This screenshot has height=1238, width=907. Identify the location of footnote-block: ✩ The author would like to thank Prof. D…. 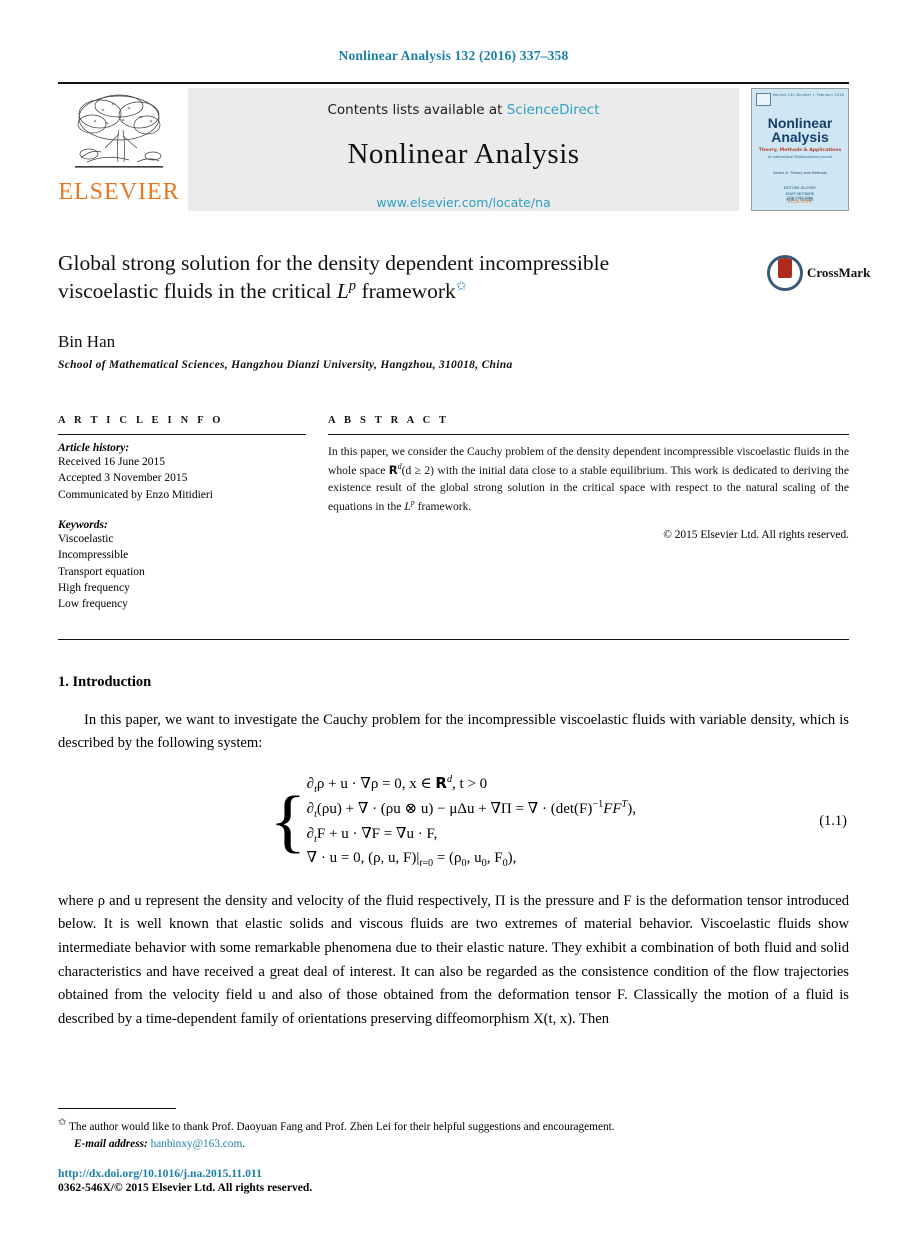
(453, 1151).